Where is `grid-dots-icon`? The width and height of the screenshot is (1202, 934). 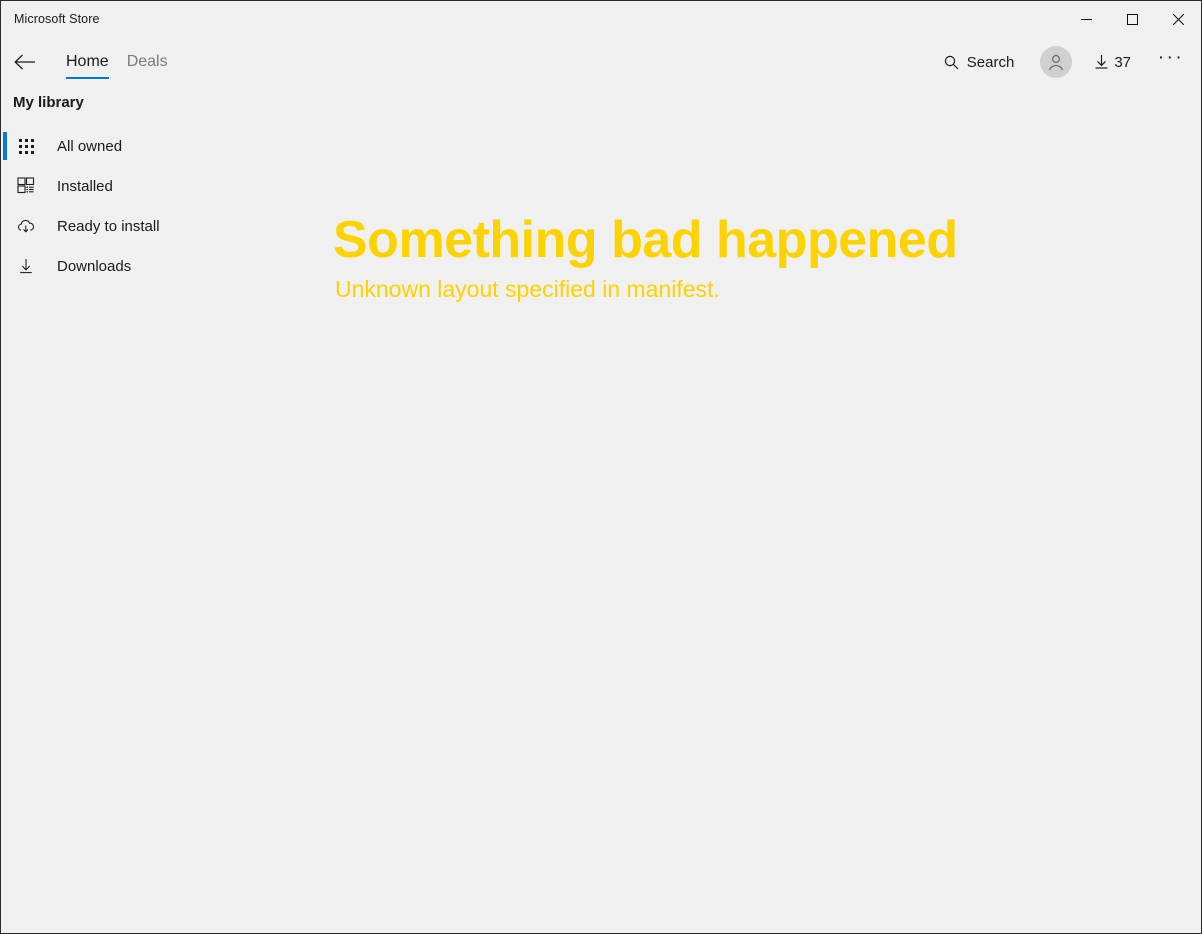
grid-dots-icon is located at coordinates (26, 146).